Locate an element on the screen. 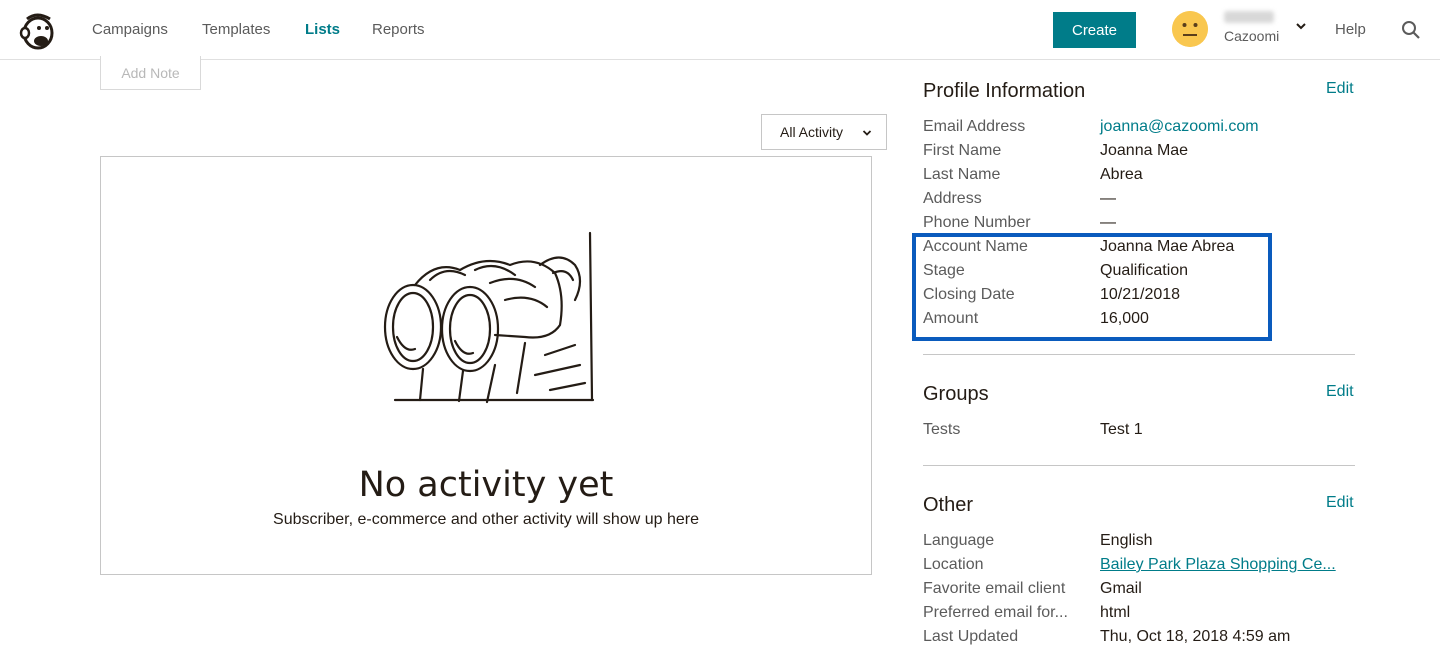 Image resolution: width=1440 pixels, height=645 pixels. field-label-tests: Tests is located at coordinates (942, 429).